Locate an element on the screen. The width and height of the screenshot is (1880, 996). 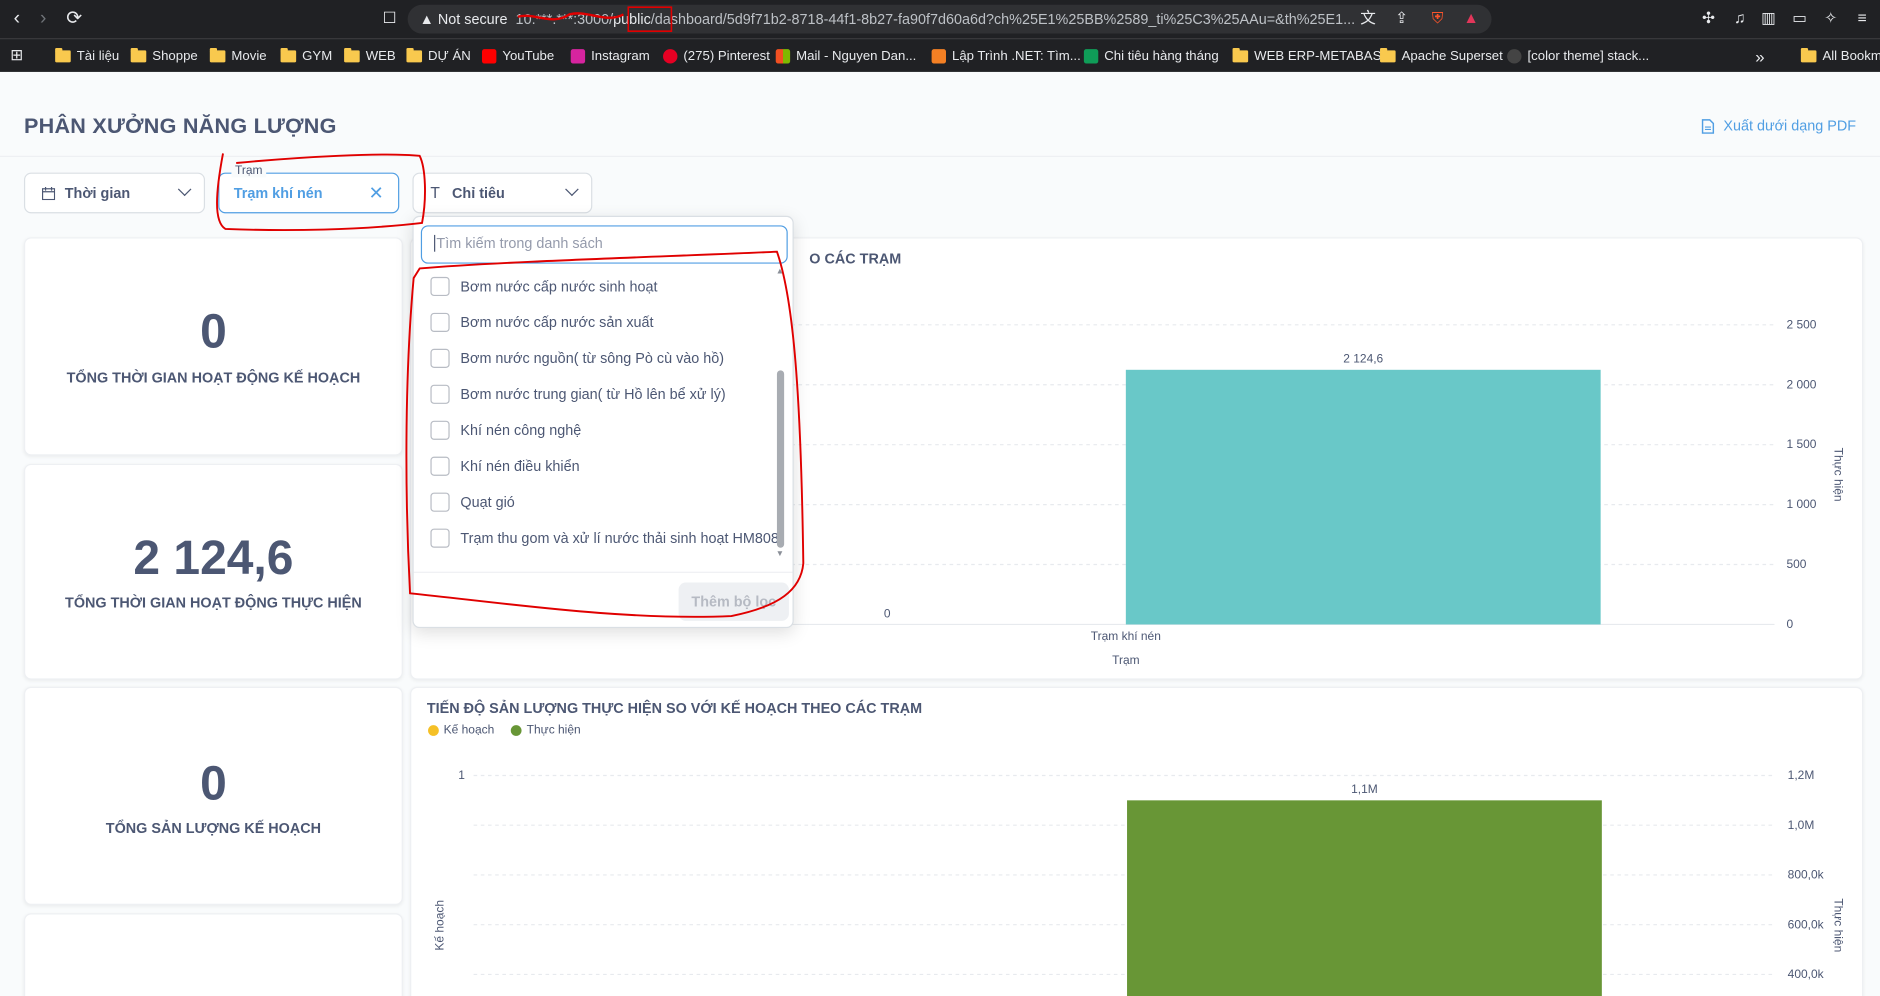
y-tick-label-right: 1,2M is located at coordinates (1801, 775).